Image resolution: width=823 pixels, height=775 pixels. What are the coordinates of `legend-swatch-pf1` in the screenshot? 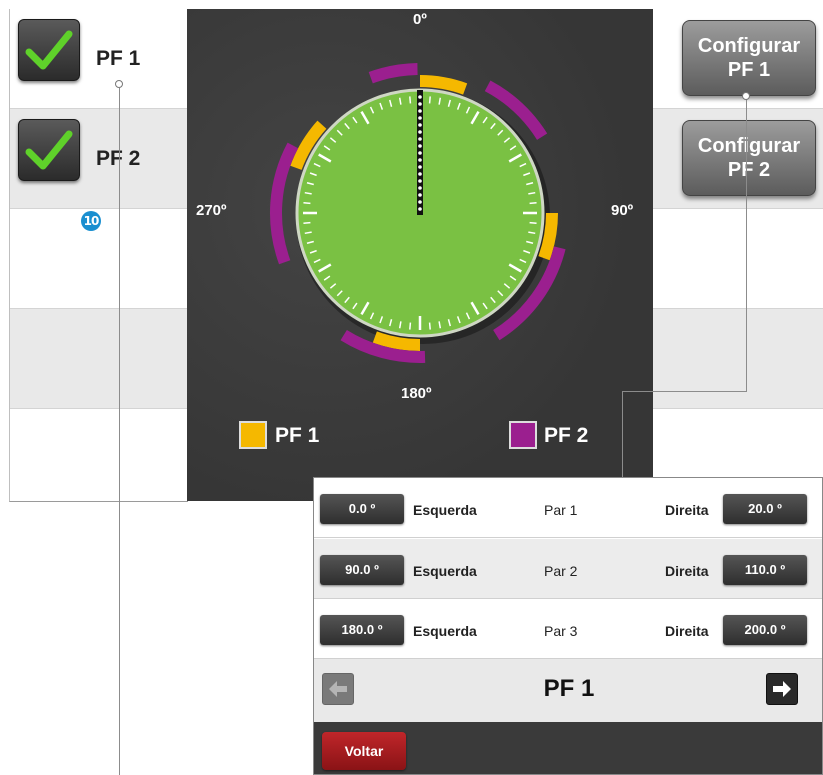 It's located at (253, 435).